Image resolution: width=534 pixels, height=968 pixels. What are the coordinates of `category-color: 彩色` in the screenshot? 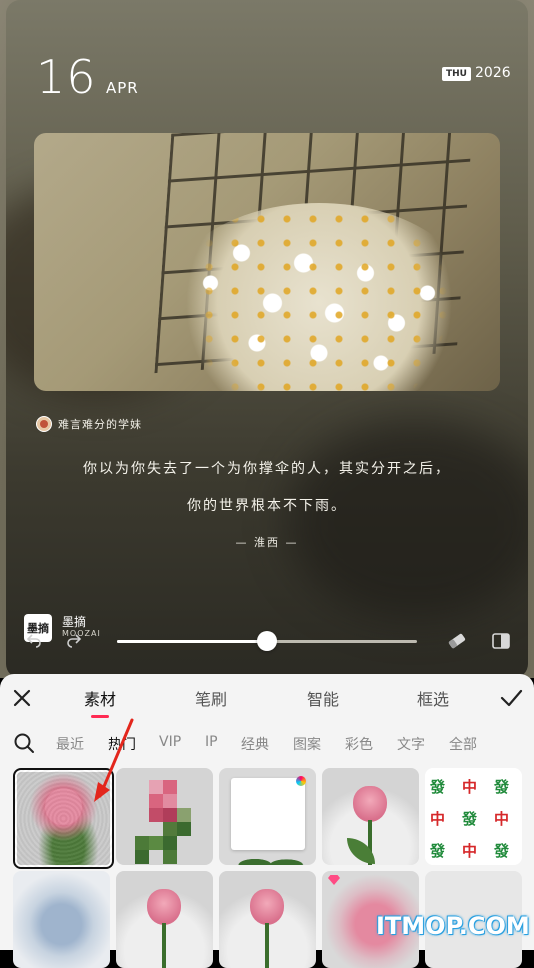 It's located at (359, 744).